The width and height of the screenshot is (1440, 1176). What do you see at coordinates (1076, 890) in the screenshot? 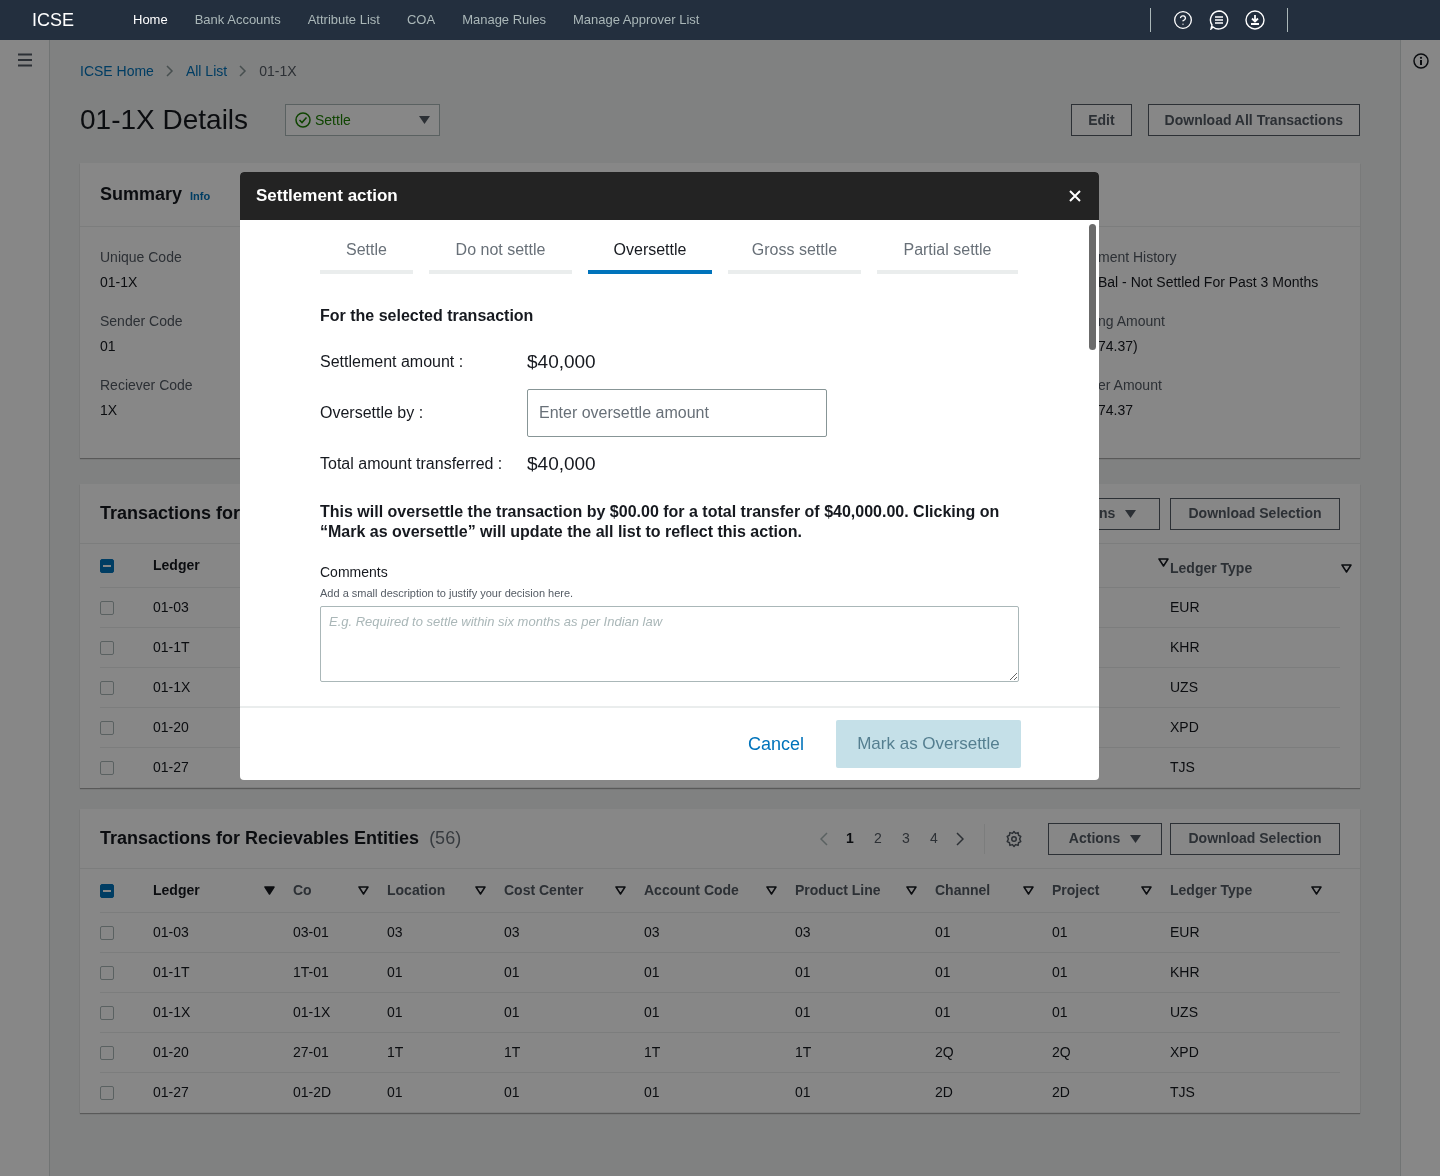
I see `column-header: Project` at bounding box center [1076, 890].